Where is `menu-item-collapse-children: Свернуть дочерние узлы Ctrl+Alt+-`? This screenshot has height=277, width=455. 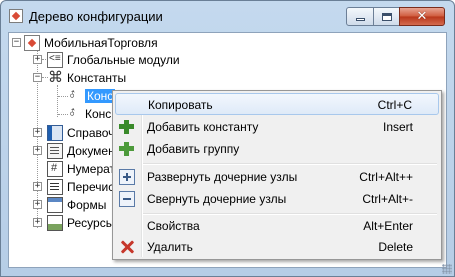 menu-item-collapse-children: Свернуть дочерние узлы Ctrl+Alt+- is located at coordinates (277, 199).